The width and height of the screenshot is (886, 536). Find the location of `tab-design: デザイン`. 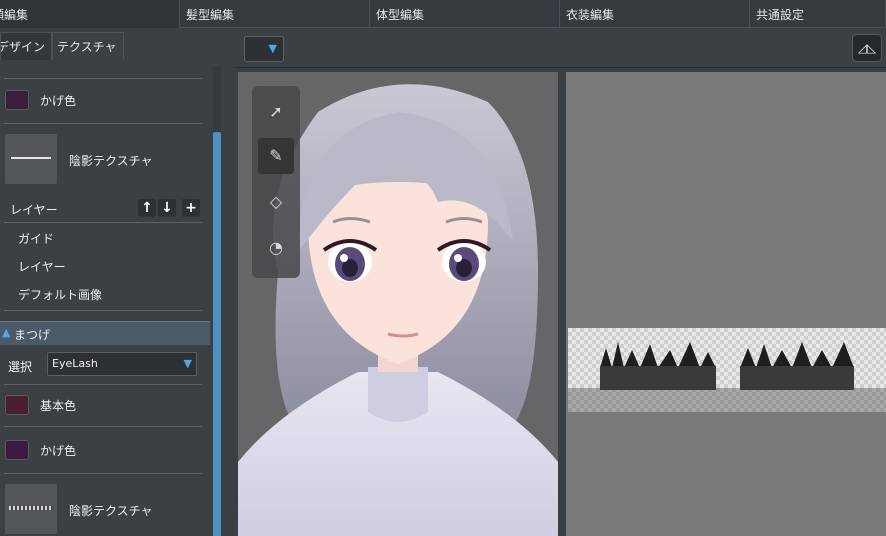

tab-design: デザイン is located at coordinates (26, 46).